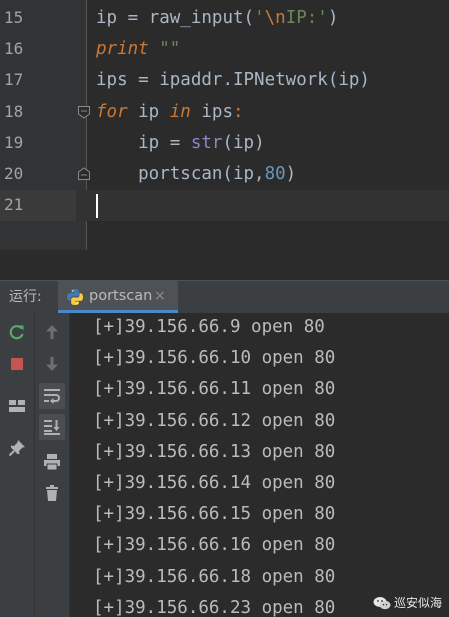  I want to click on run-label: 运行:, so click(25, 297).